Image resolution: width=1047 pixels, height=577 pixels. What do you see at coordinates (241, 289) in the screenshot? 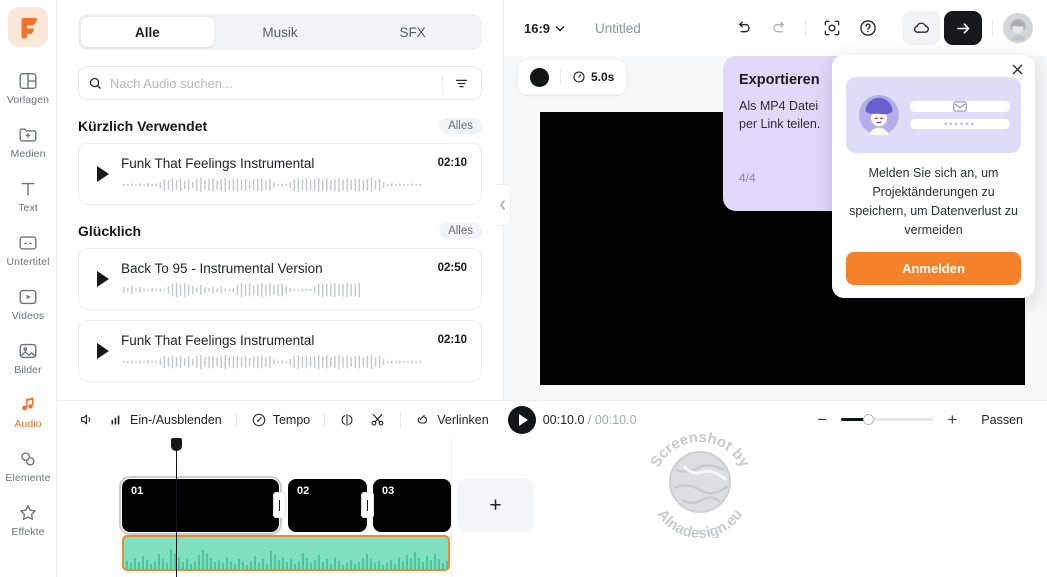
I see `waveform` at bounding box center [241, 289].